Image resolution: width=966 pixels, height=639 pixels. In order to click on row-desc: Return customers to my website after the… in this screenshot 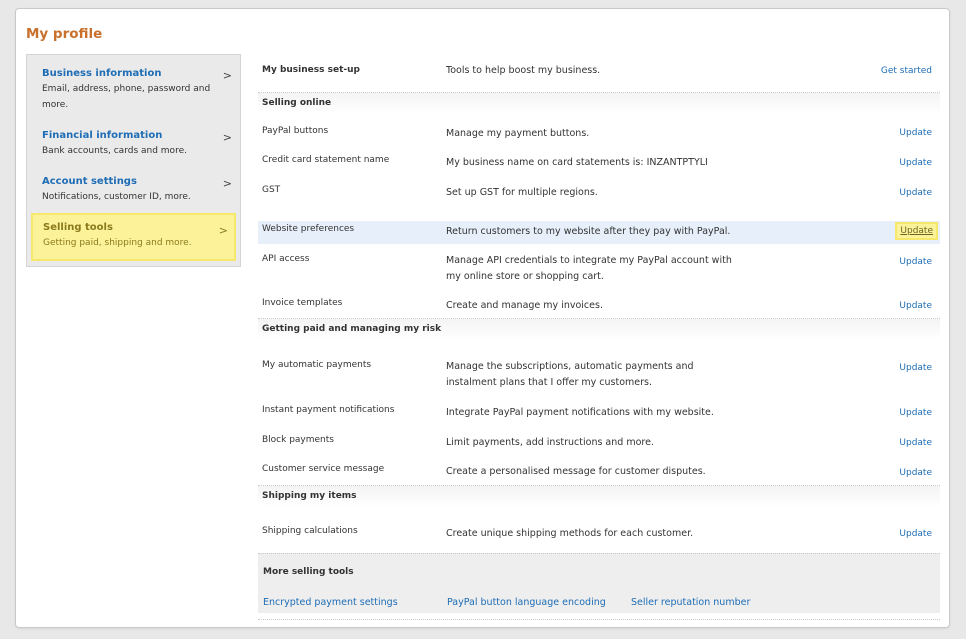, I will do `click(588, 231)`.